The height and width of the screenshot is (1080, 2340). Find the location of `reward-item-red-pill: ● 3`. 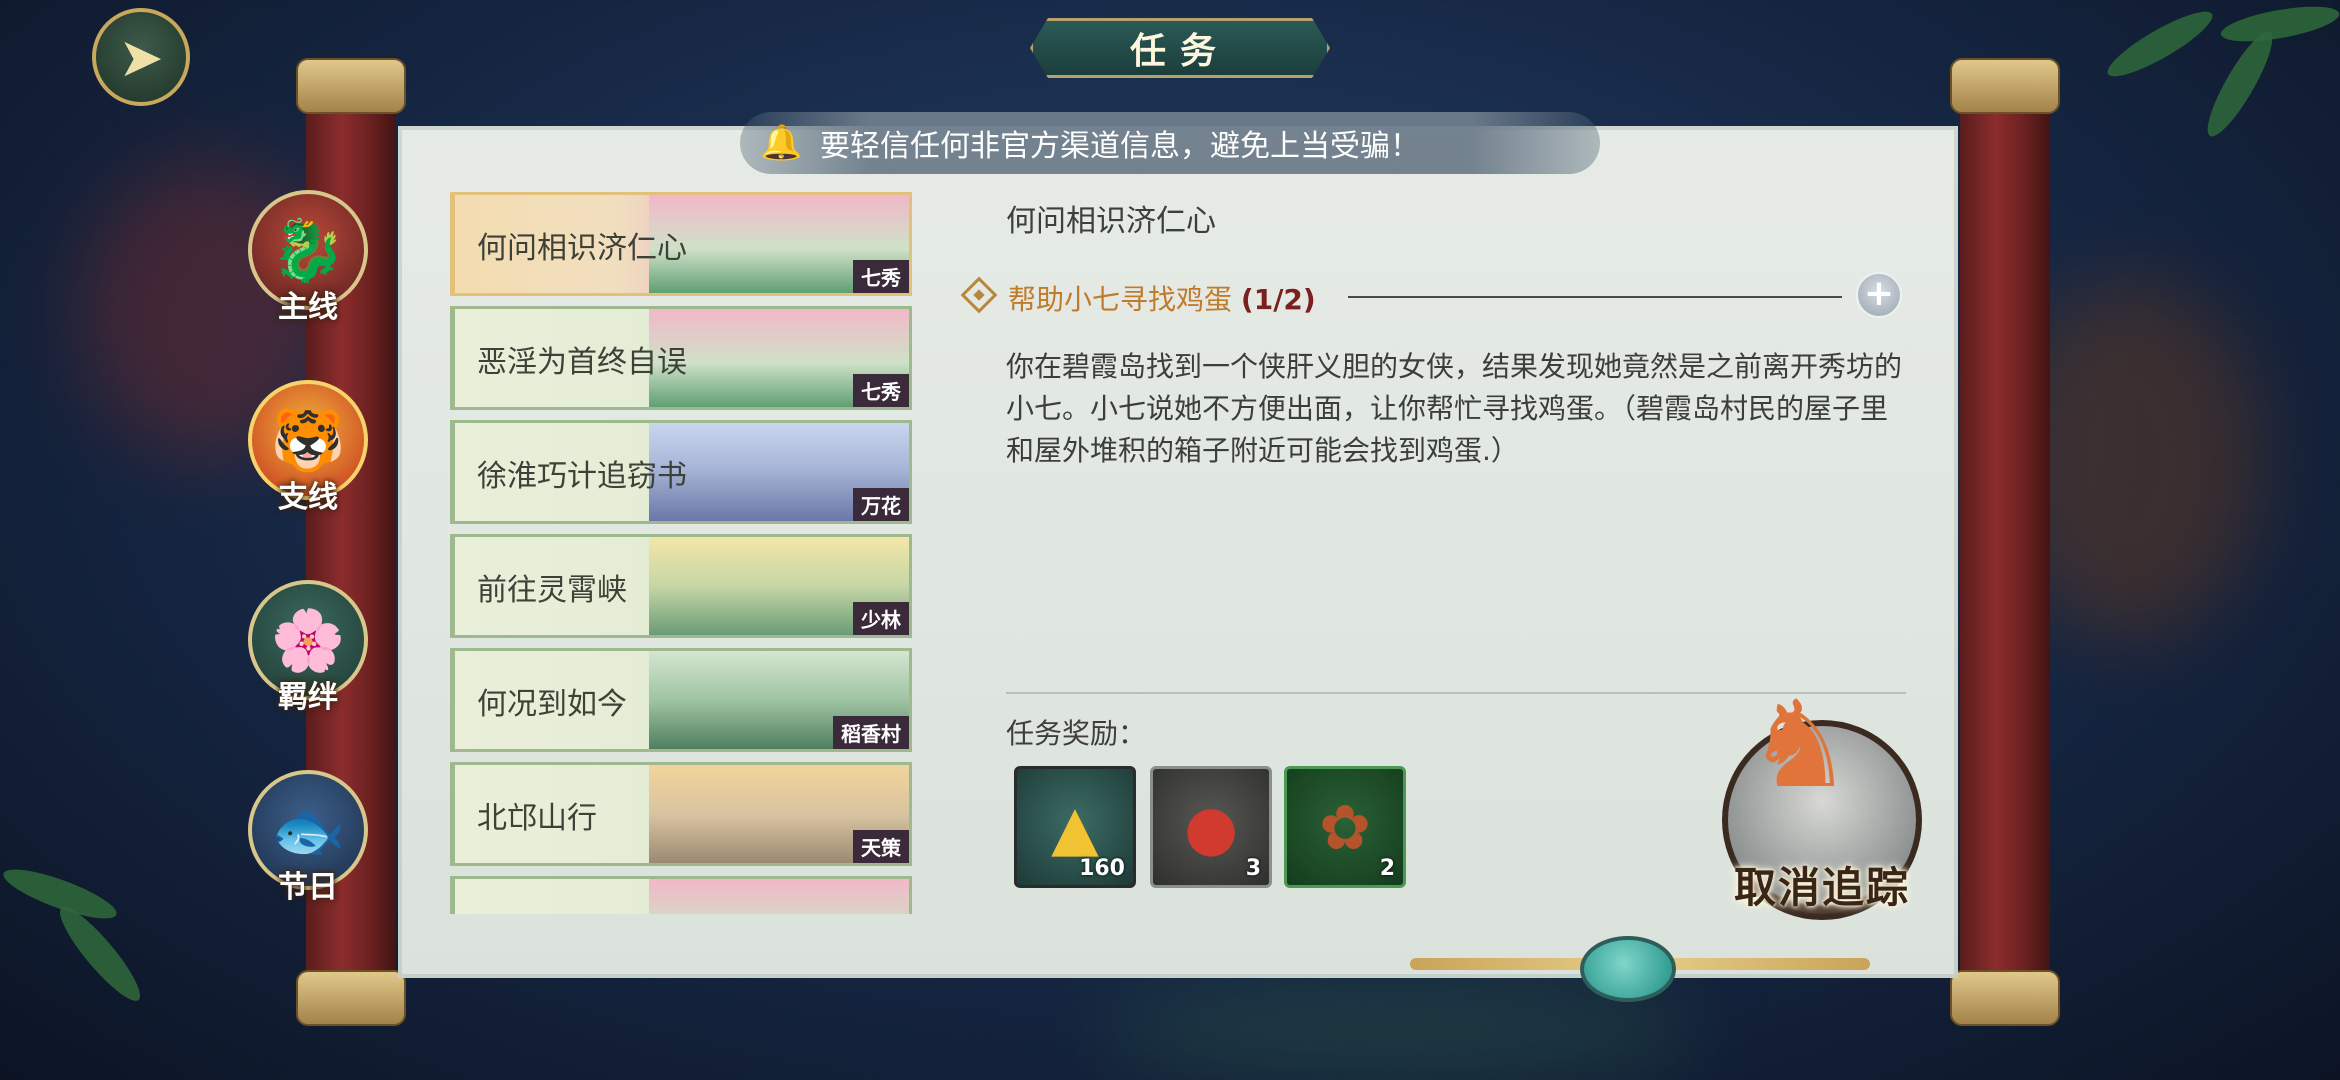

reward-item-red-pill: ● 3 is located at coordinates (1211, 827).